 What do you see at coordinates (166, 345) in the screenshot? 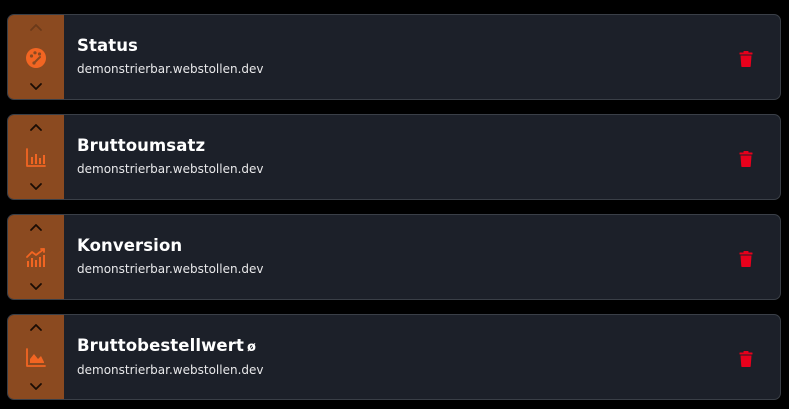
I see `widget-title: Bruttobestellwert ø` at bounding box center [166, 345].